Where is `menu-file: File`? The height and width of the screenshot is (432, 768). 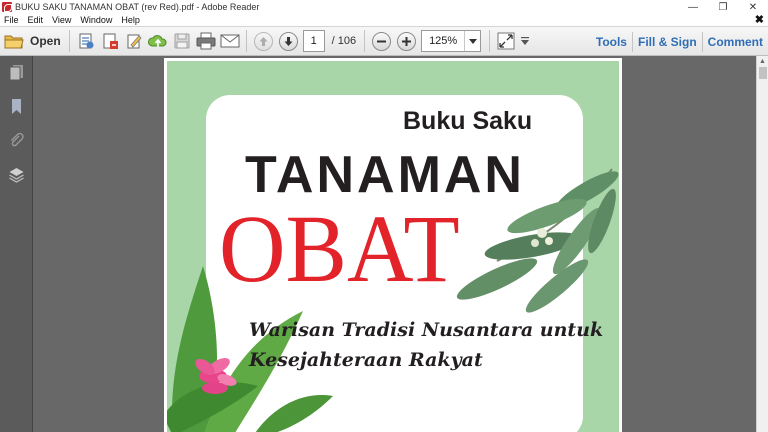
menu-file: File is located at coordinates (11, 20).